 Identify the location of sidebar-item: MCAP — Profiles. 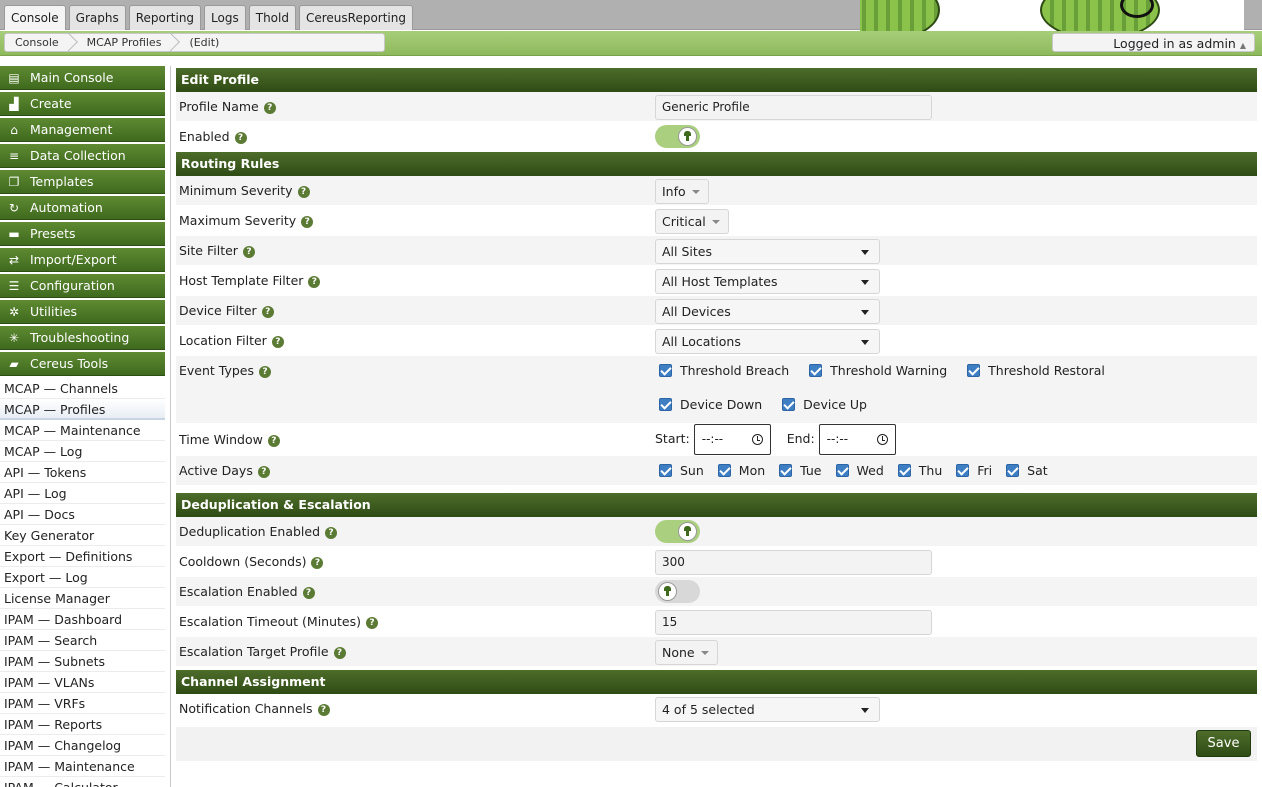
(82, 409).